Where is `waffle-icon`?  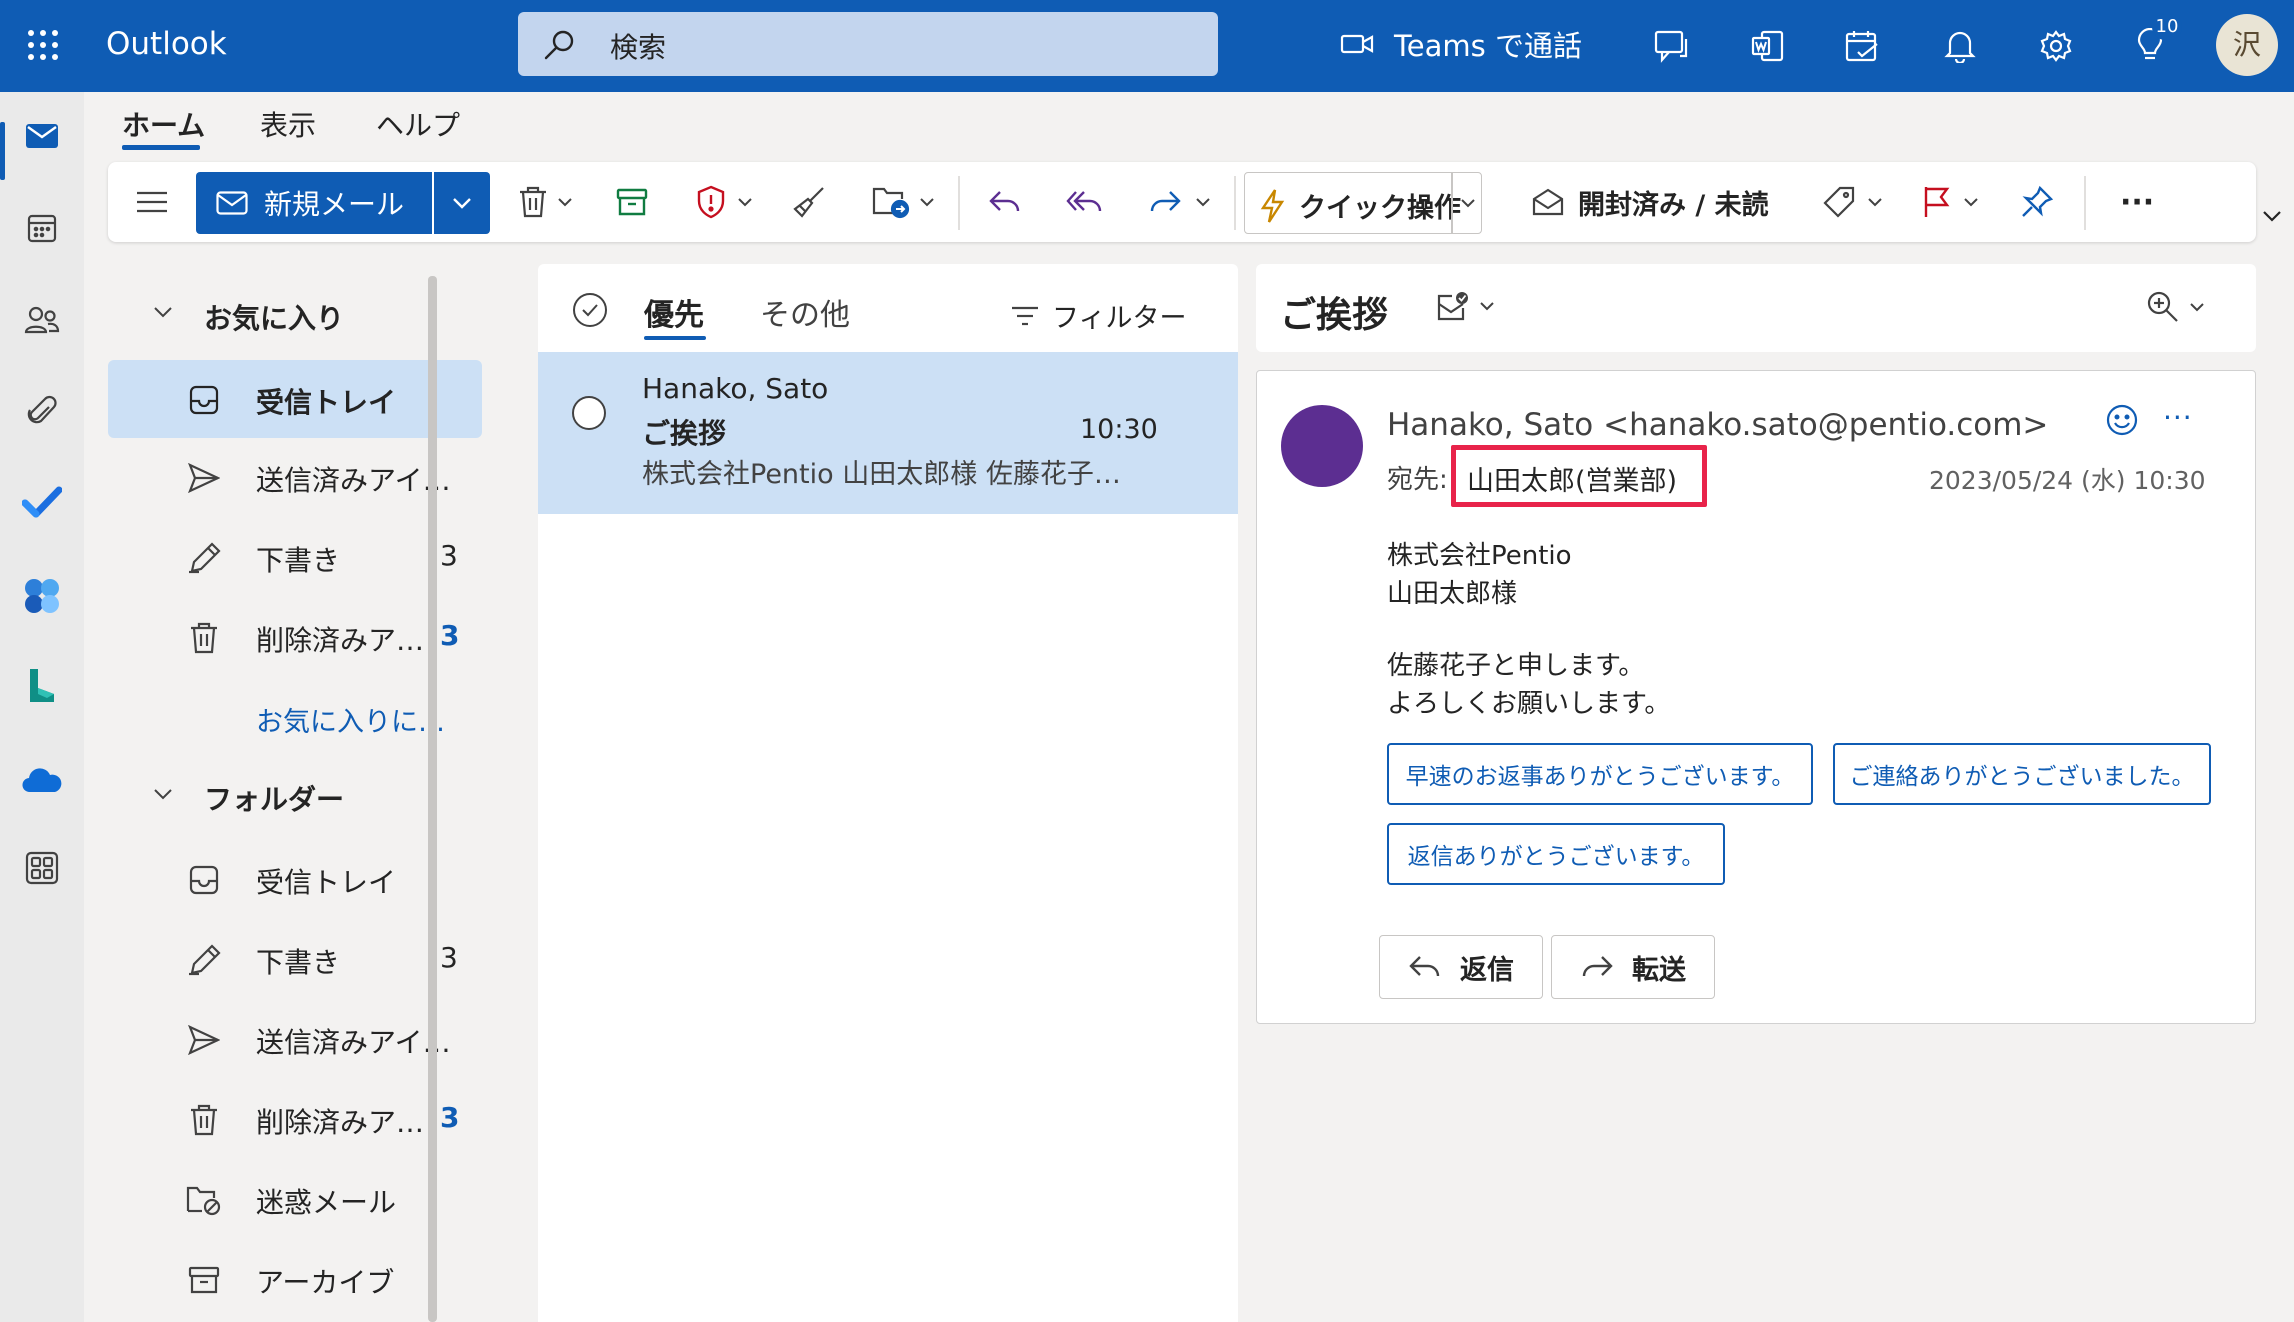
waffle-icon is located at coordinates (43, 45).